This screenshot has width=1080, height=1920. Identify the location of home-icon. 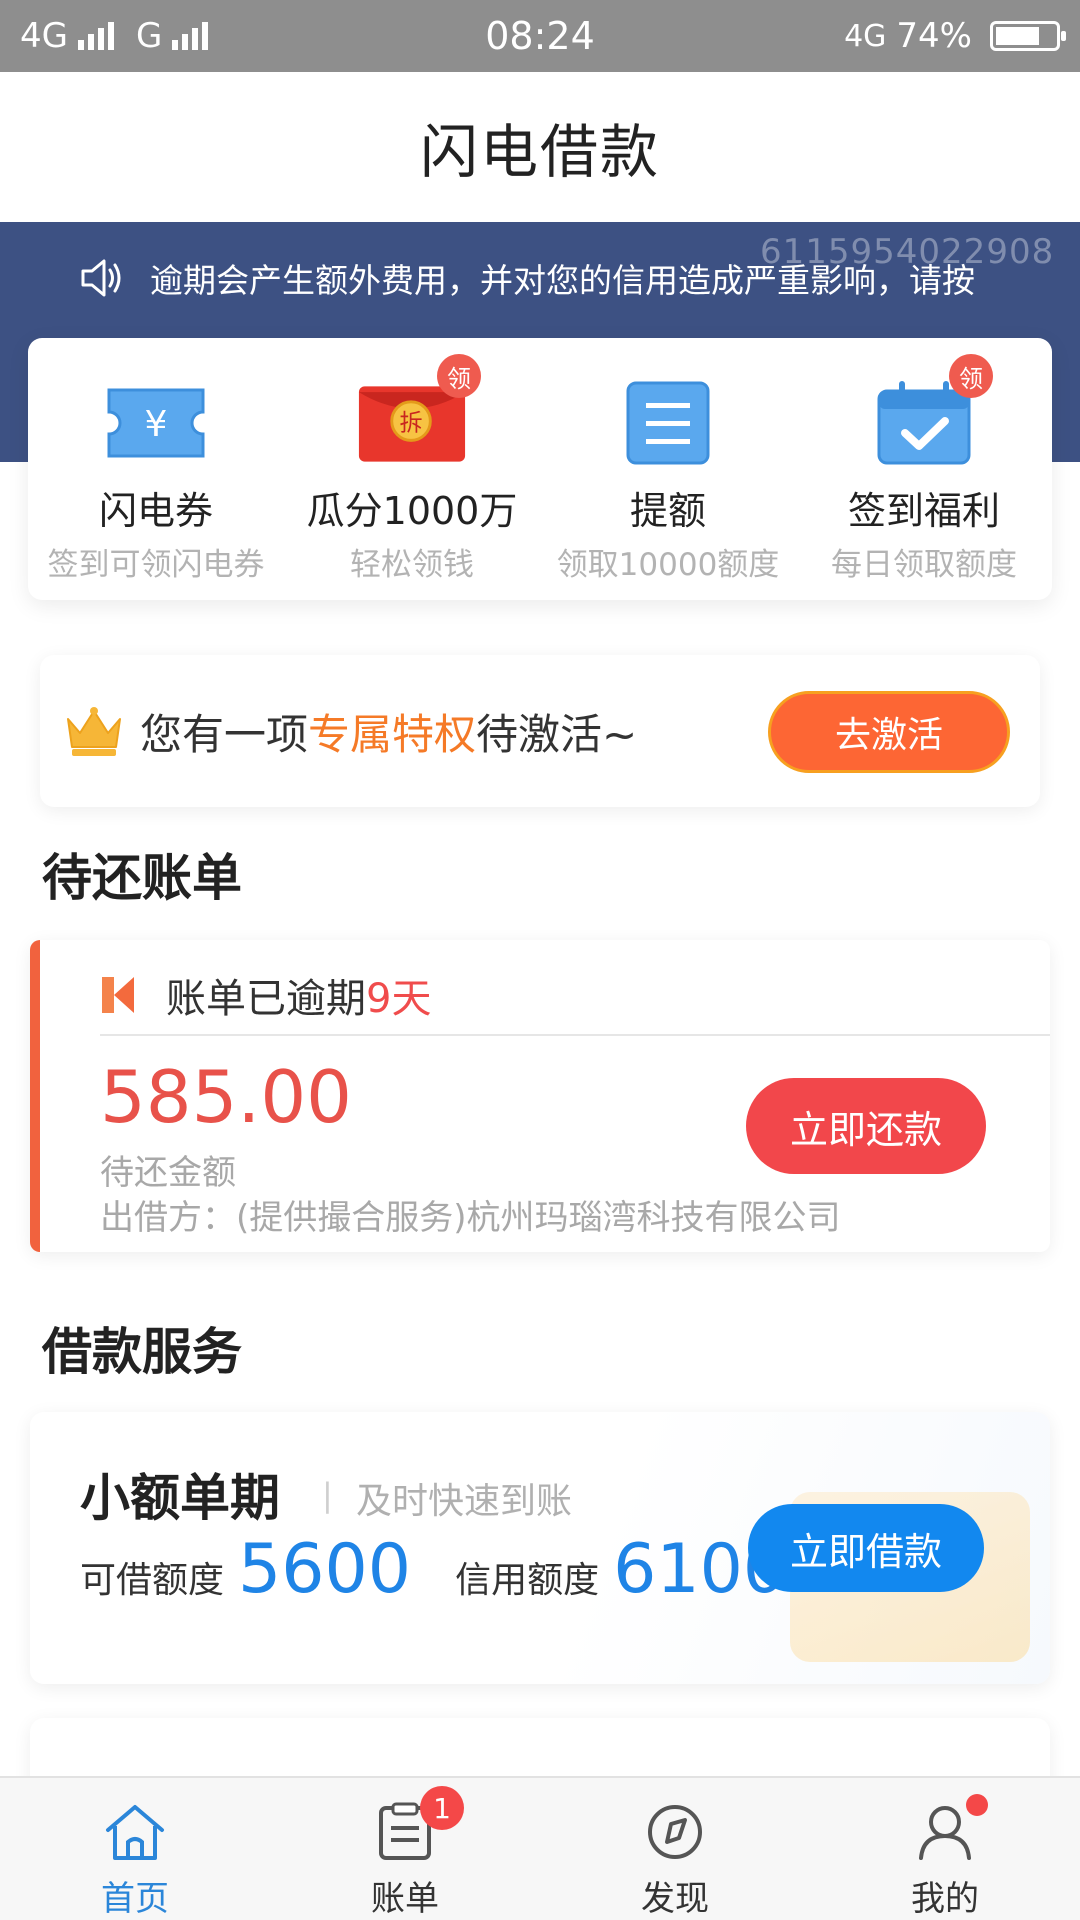
(135, 1831).